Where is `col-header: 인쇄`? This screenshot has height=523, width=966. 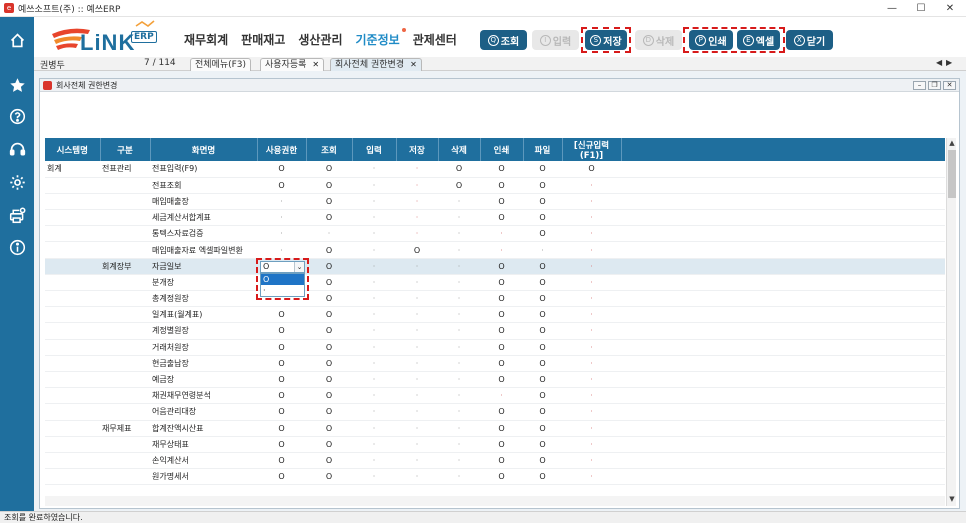 col-header: 인쇄 is located at coordinates (502, 149).